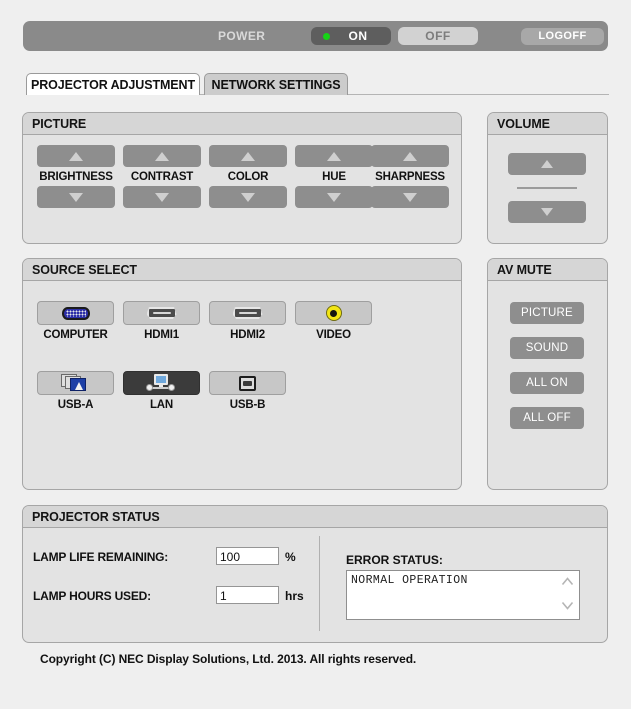 This screenshot has width=631, height=709. I want to click on brightness-down-button, so click(76, 197).